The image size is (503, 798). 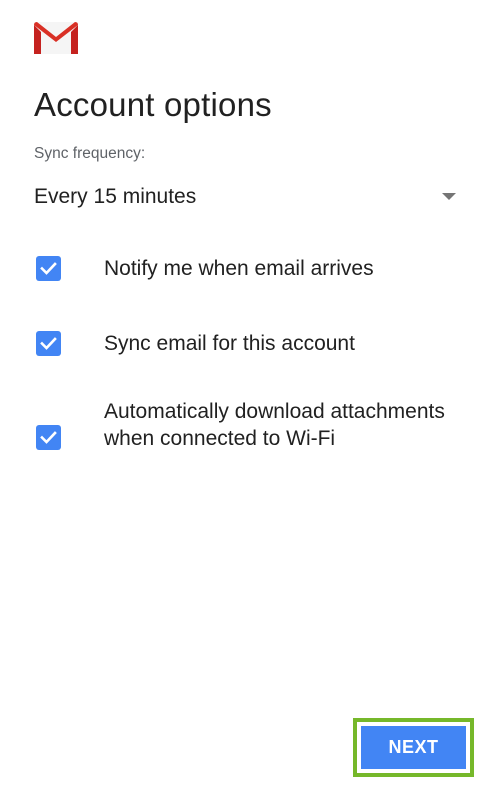 What do you see at coordinates (249, 198) in the screenshot?
I see `sync-frequency-dropdown: Every 15 minutes` at bounding box center [249, 198].